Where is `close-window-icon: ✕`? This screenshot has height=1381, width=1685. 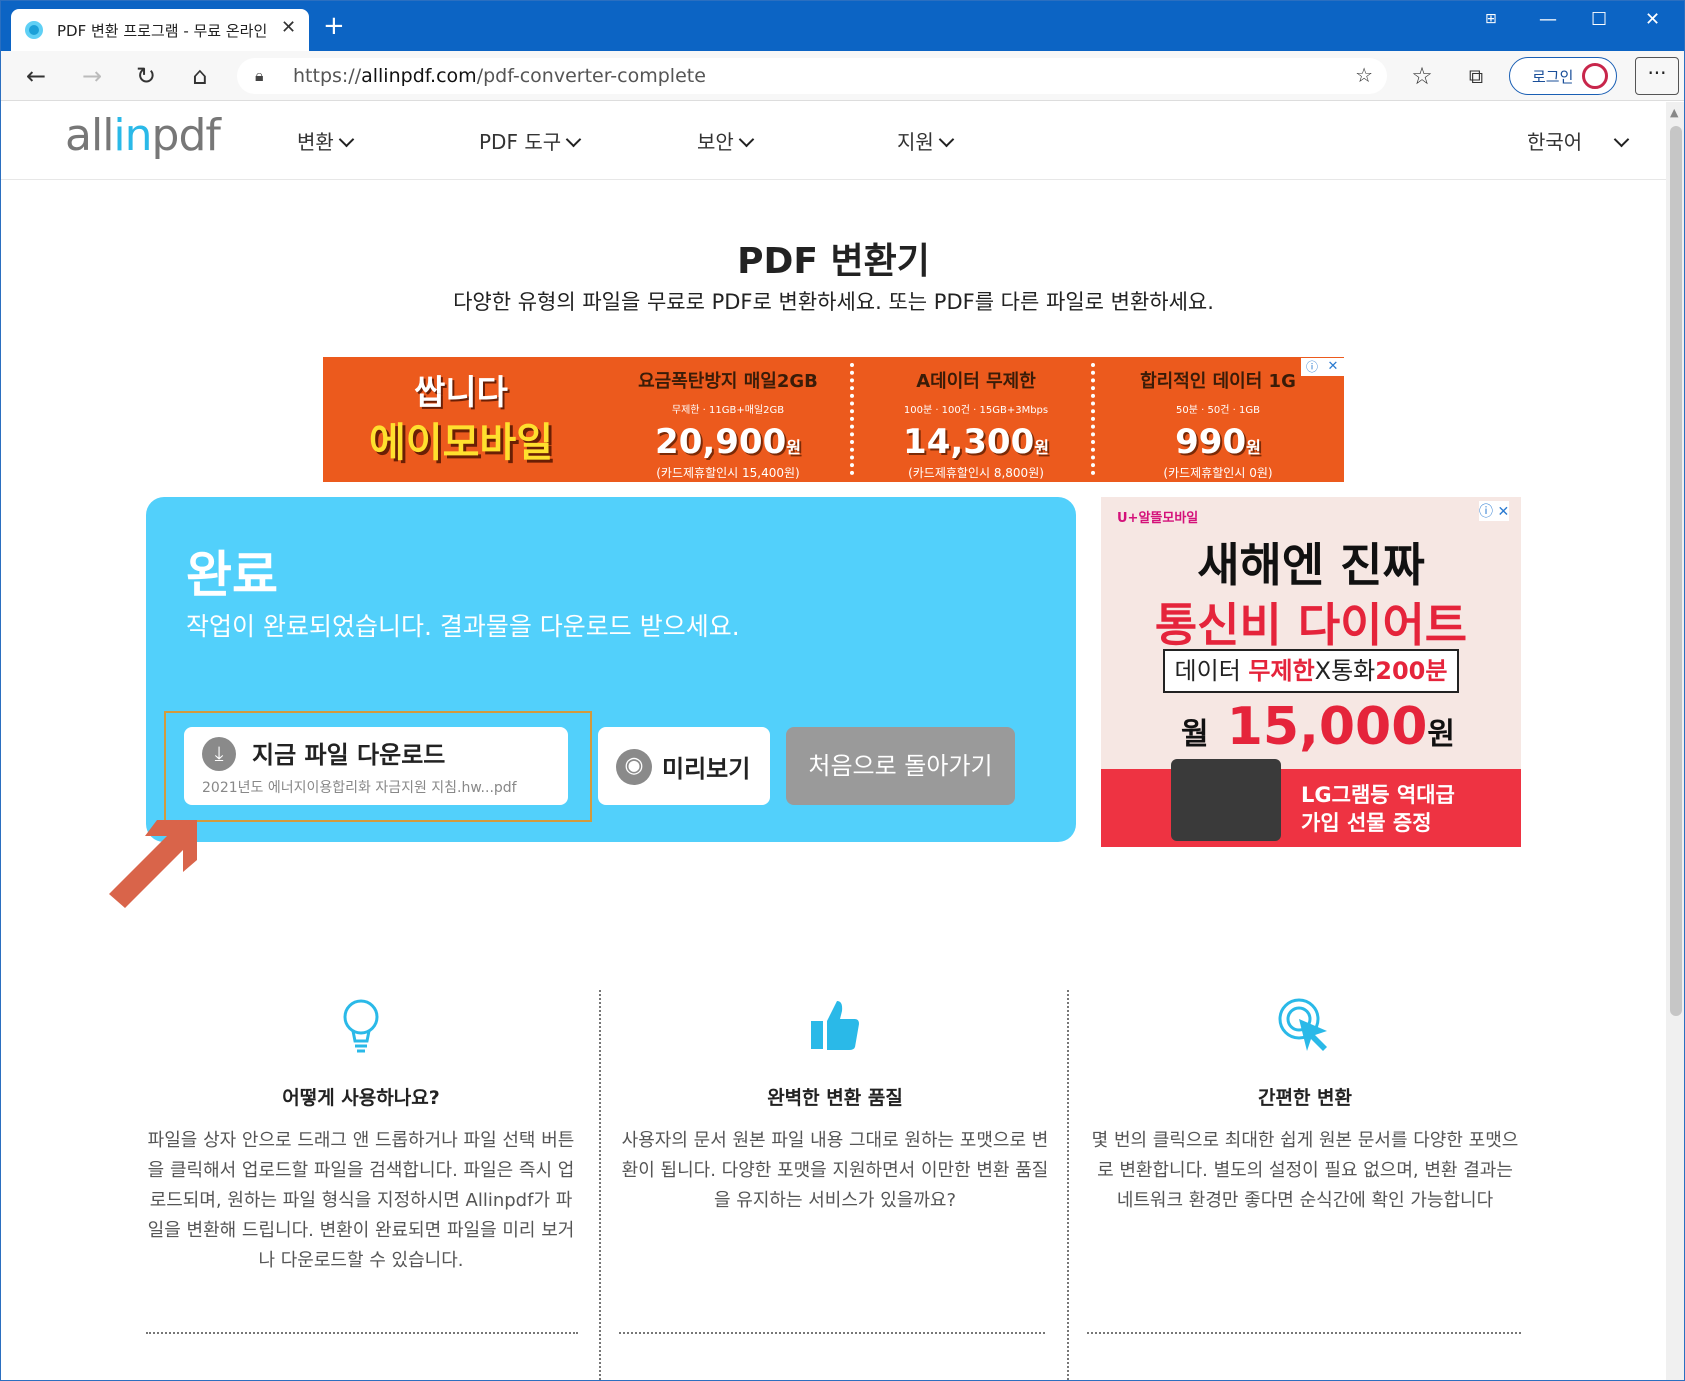 close-window-icon: ✕ is located at coordinates (1652, 19).